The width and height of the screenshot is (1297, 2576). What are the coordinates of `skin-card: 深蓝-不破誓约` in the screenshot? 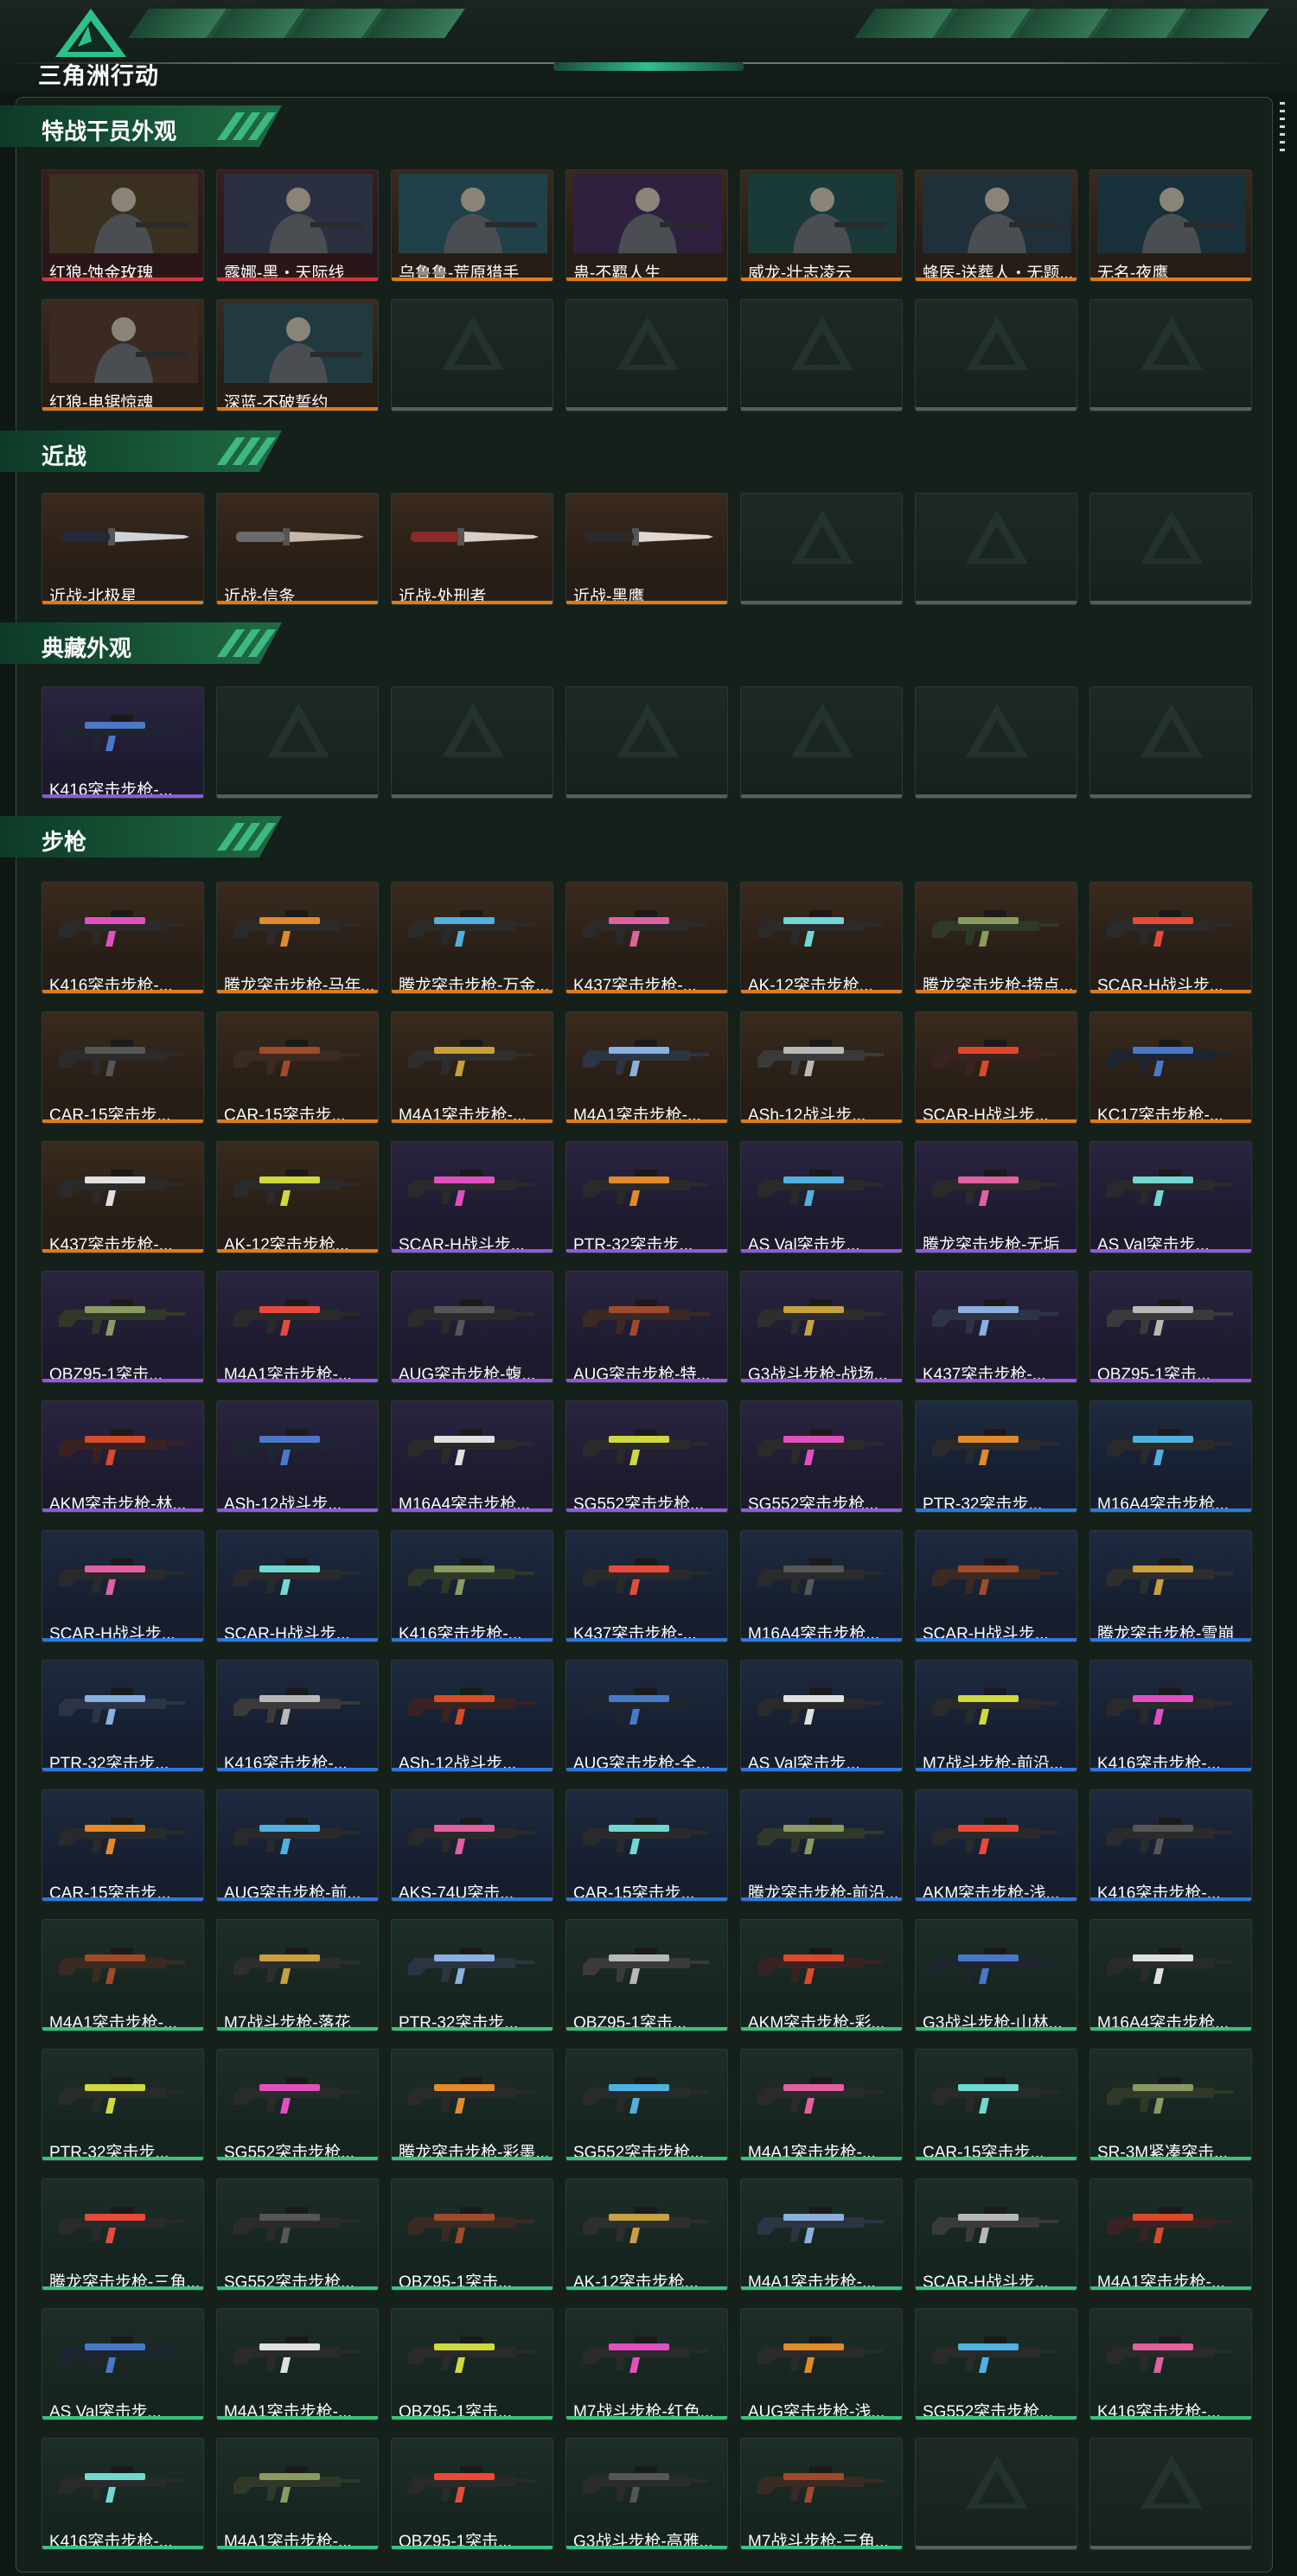 It's located at (298, 355).